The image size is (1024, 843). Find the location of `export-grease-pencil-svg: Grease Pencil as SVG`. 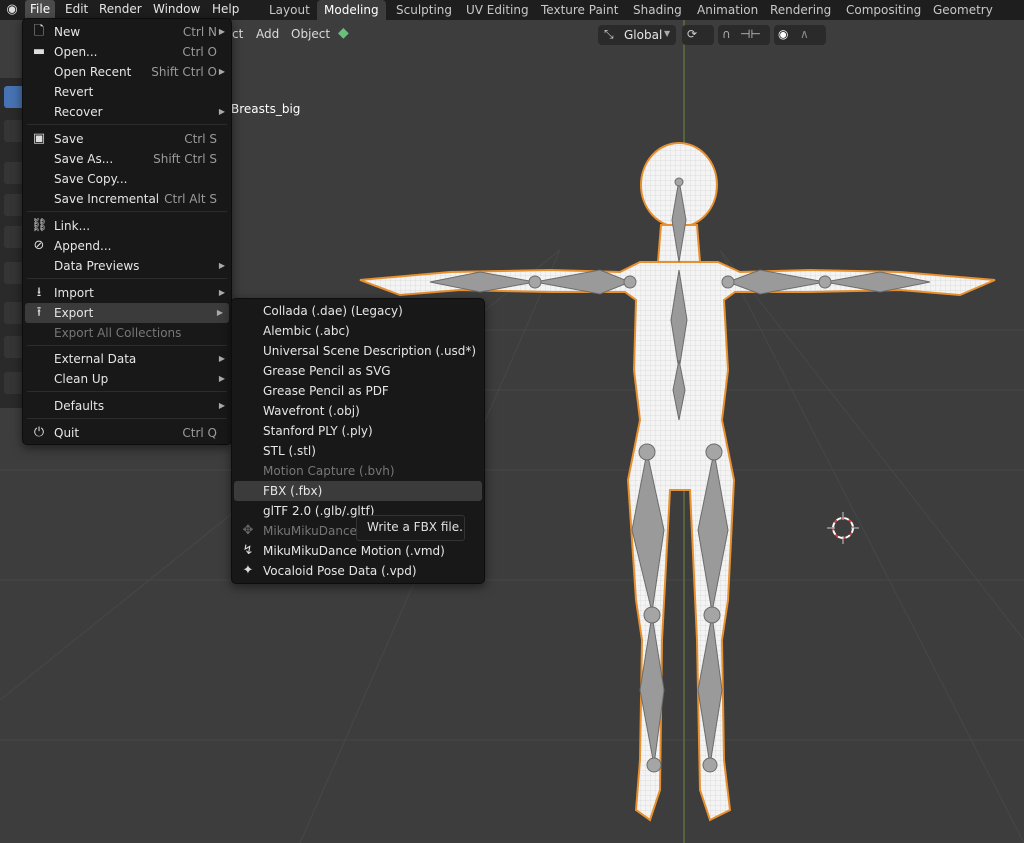

export-grease-pencil-svg: Grease Pencil as SVG is located at coordinates (358, 371).